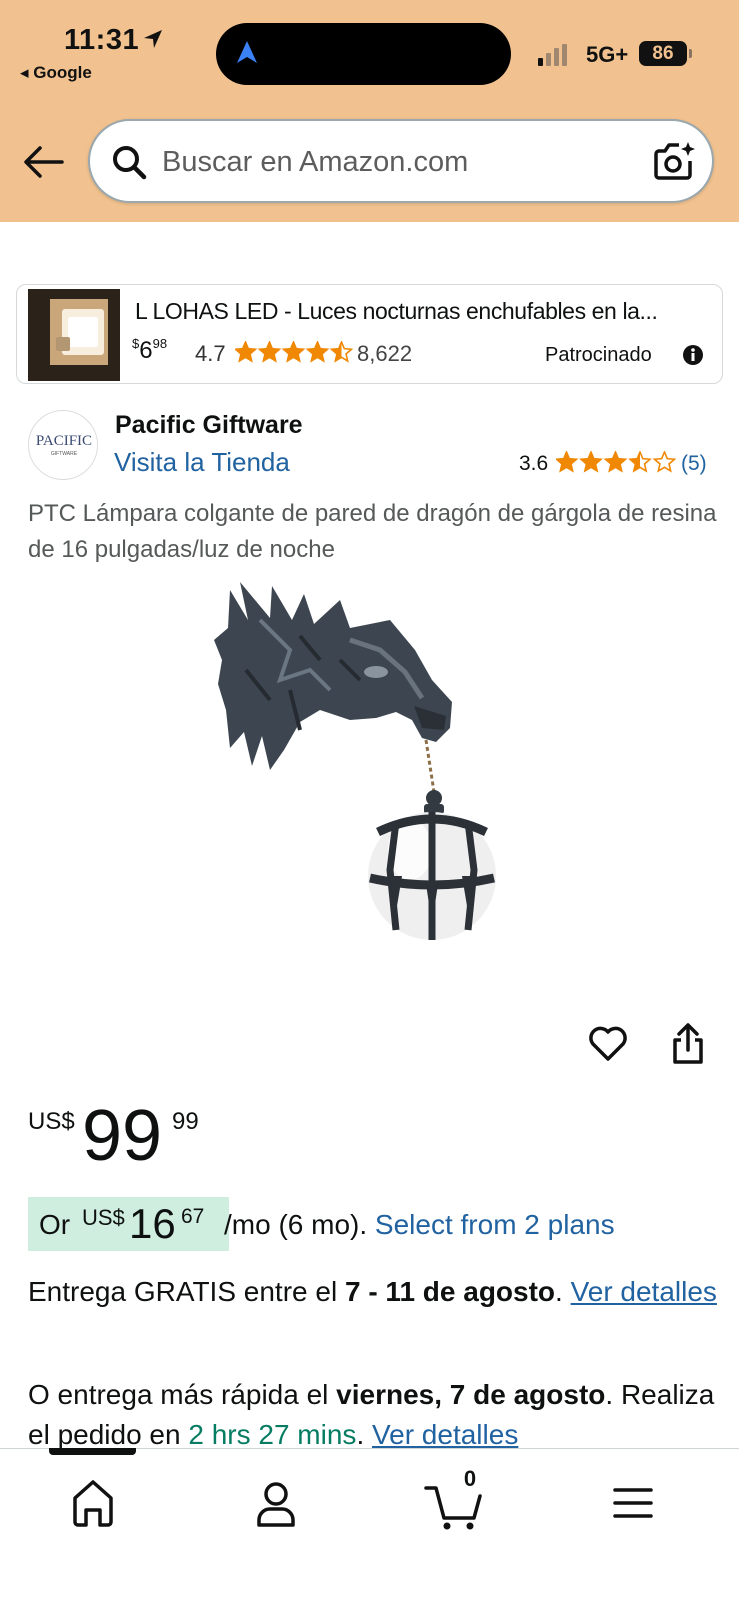 The image size is (739, 1600). What do you see at coordinates (74, 335) in the screenshot?
I see `ad-product-image` at bounding box center [74, 335].